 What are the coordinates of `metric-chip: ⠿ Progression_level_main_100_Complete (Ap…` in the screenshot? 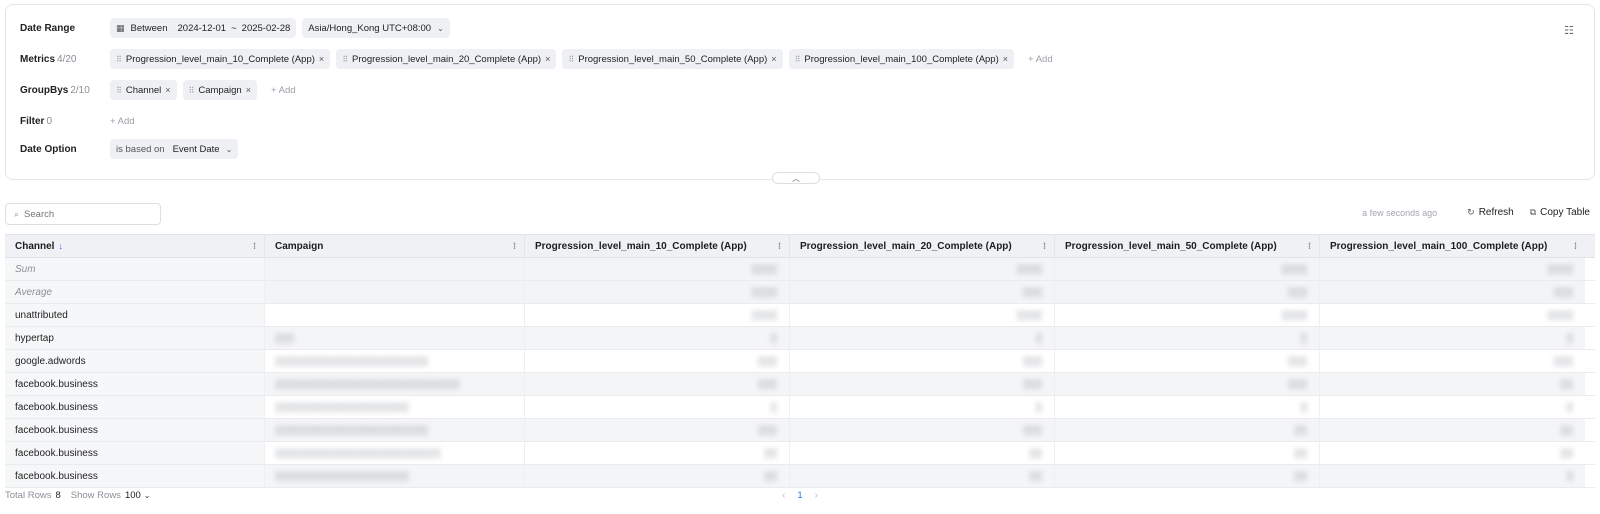 It's located at (901, 59).